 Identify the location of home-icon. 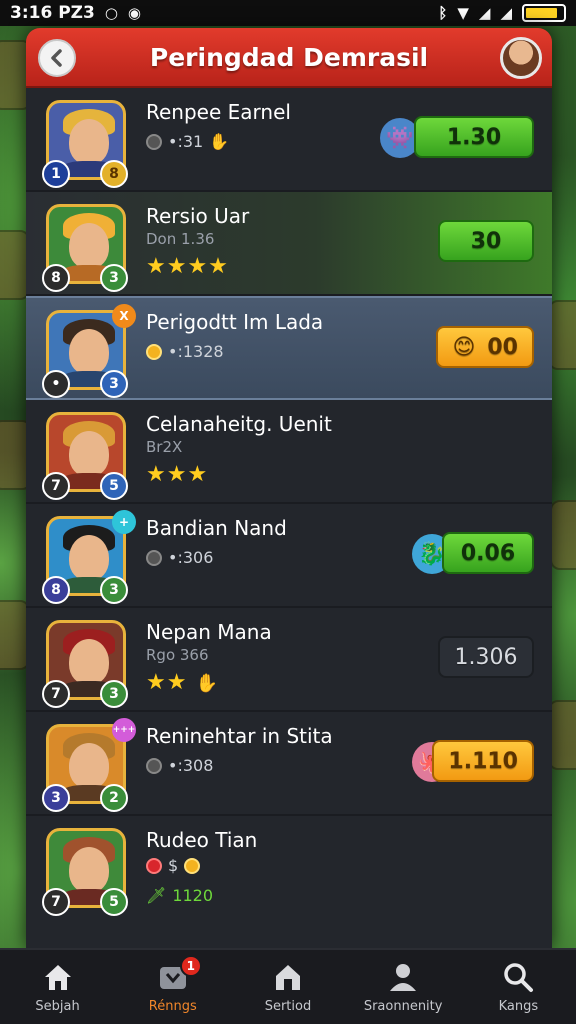
(58, 977).